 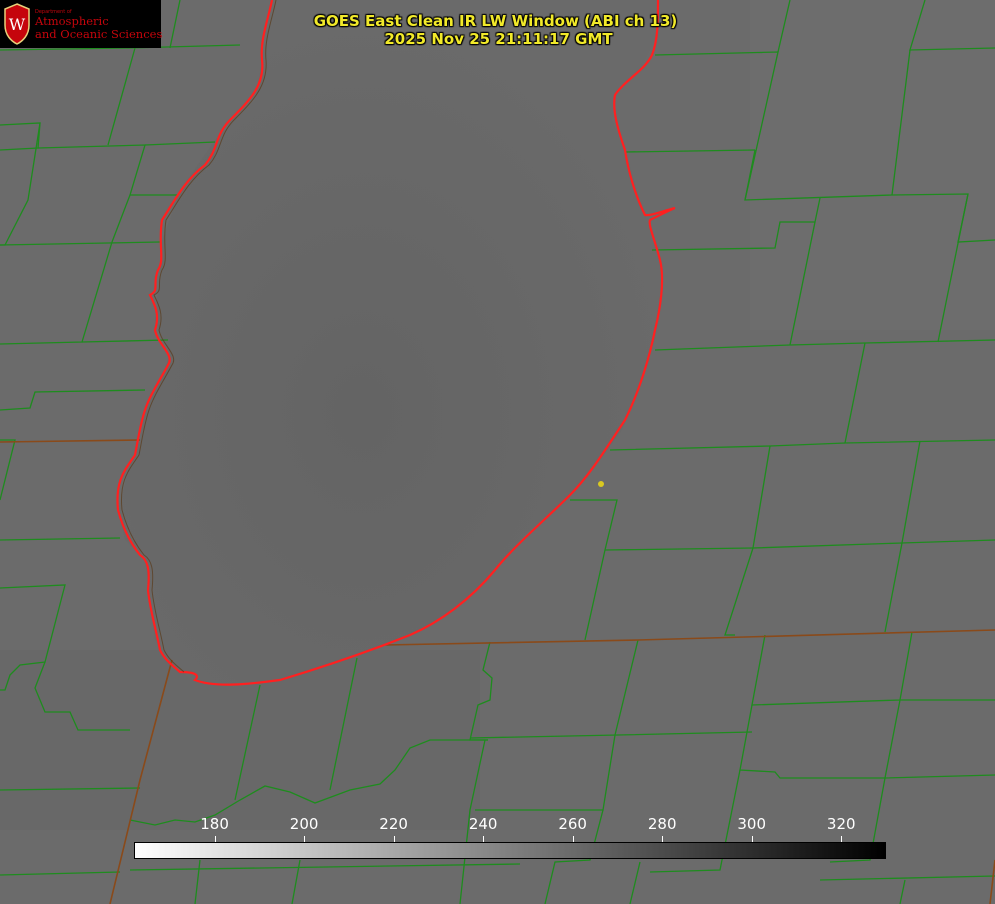 What do you see at coordinates (393, 824) in the screenshot?
I see `colorbar-tick-label: 220` at bounding box center [393, 824].